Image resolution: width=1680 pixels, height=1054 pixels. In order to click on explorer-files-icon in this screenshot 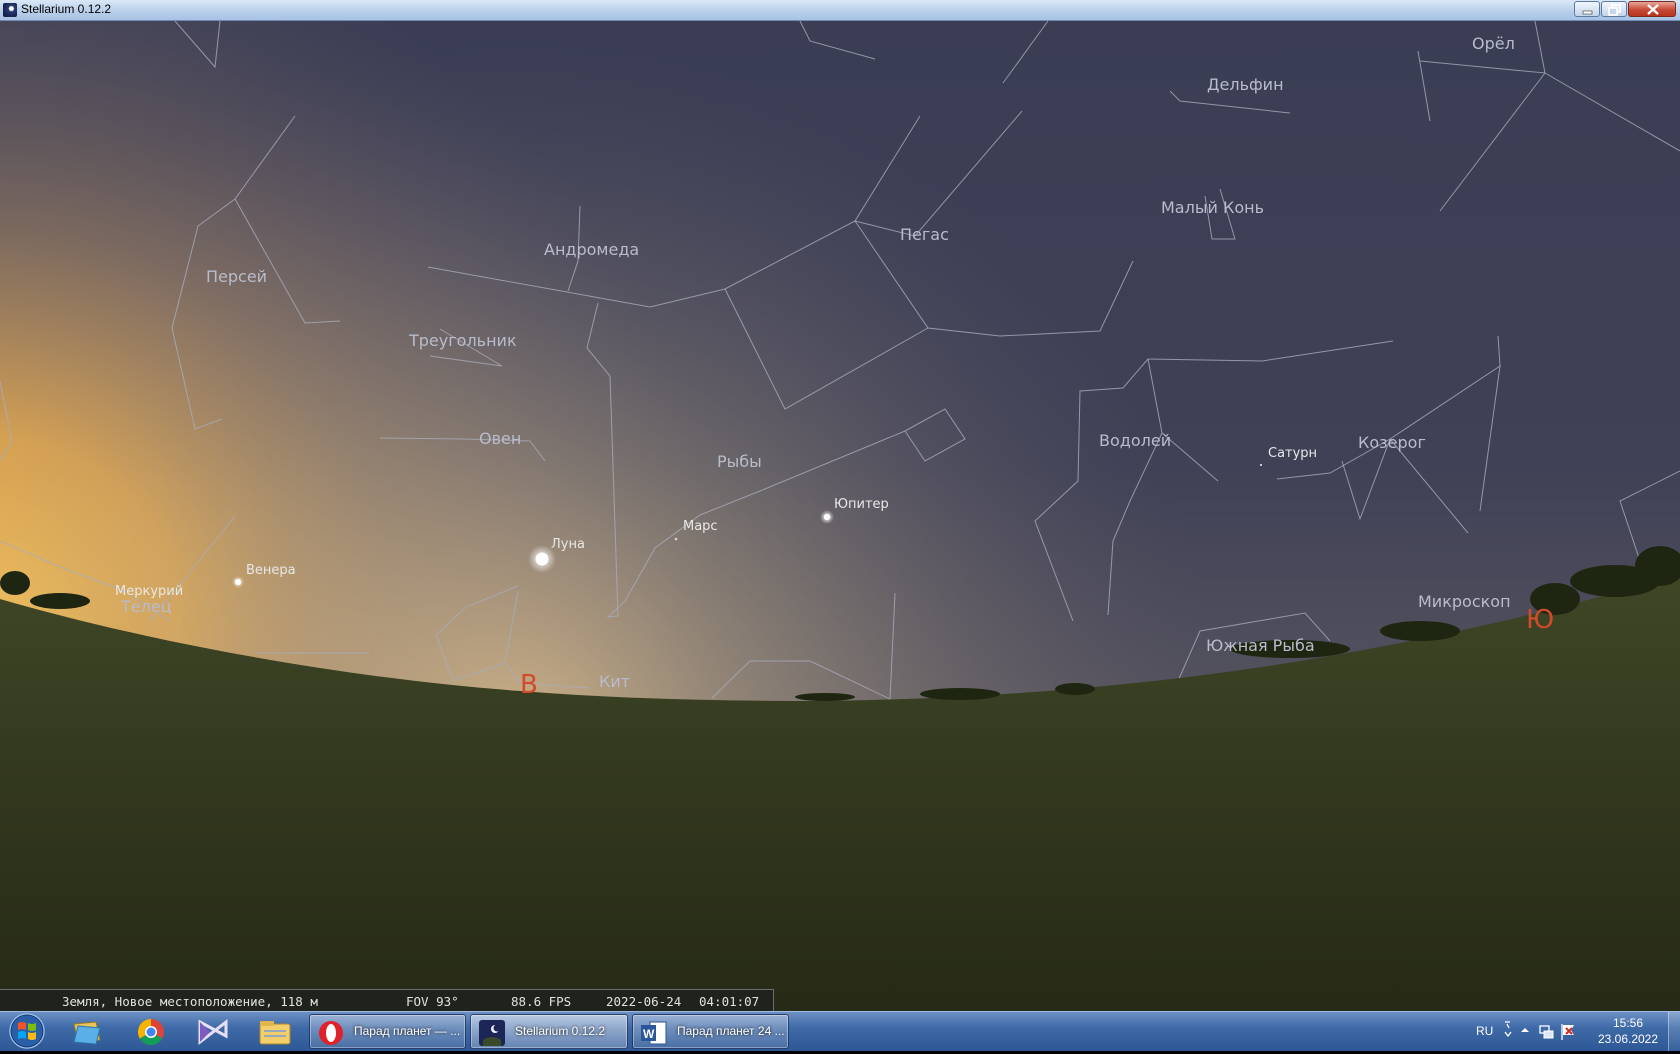, I will do `click(87, 1033)`.